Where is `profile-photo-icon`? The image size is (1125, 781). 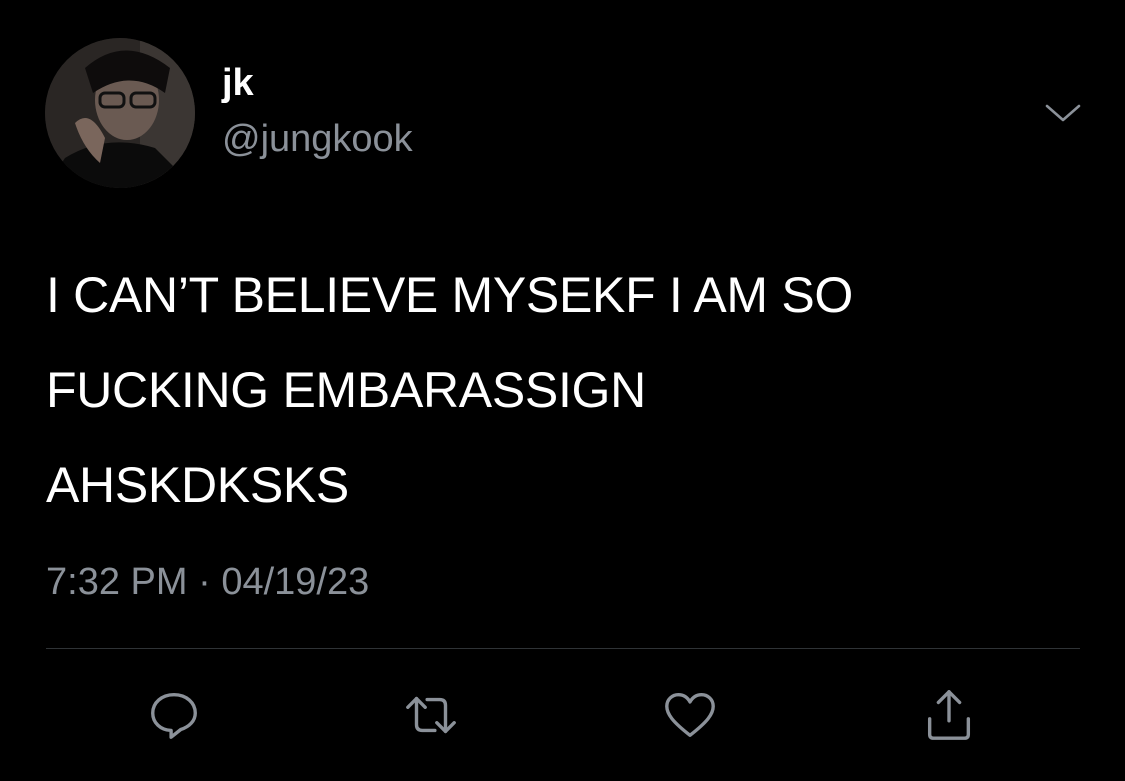
profile-photo-icon is located at coordinates (120, 113).